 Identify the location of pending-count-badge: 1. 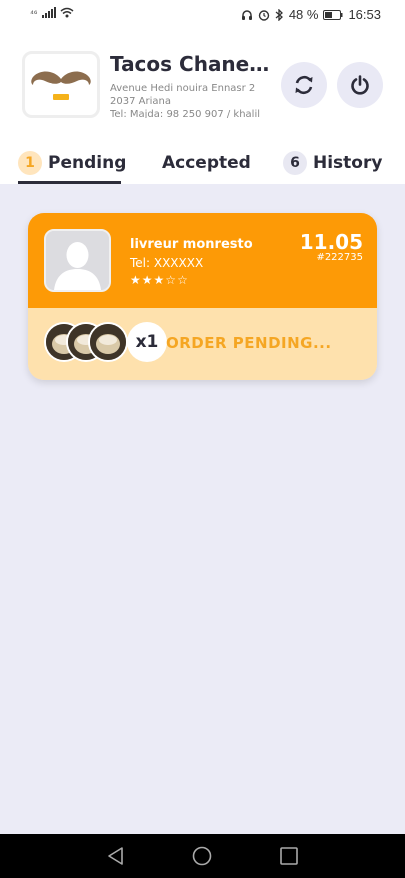
(30, 163).